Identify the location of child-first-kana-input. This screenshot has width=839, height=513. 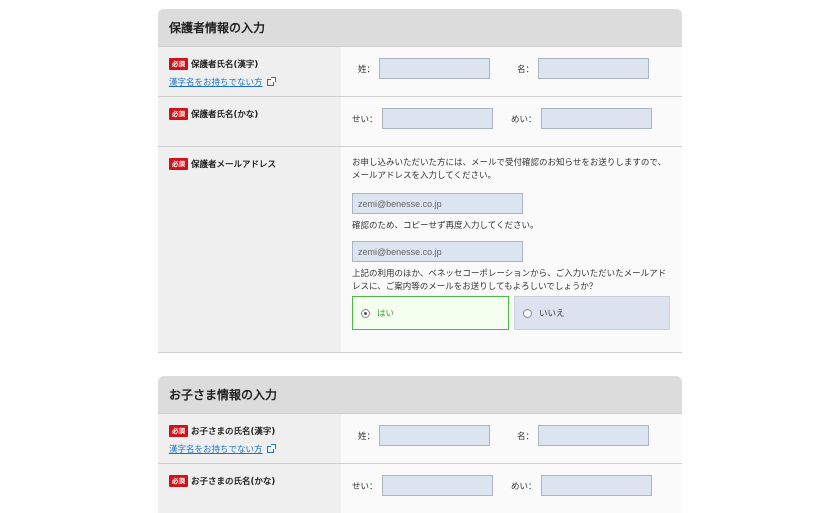
(596, 485).